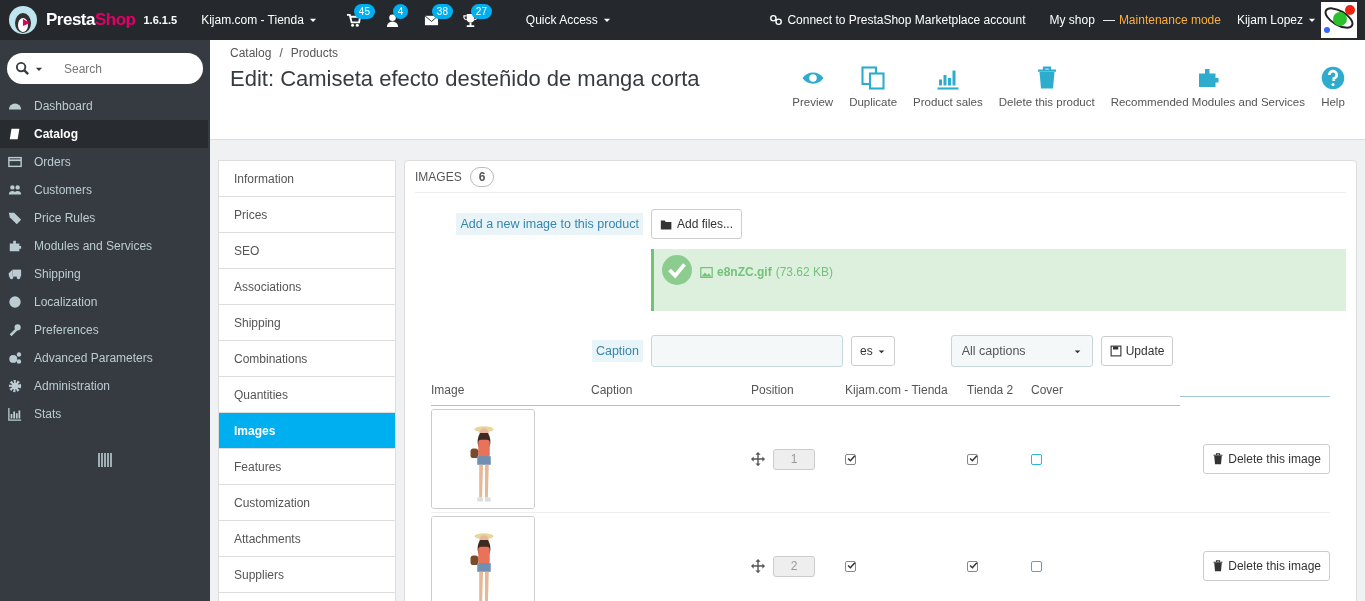 This screenshot has width=1365, height=601. Describe the element at coordinates (105, 414) in the screenshot. I see `sidebar-item: Stats` at that location.